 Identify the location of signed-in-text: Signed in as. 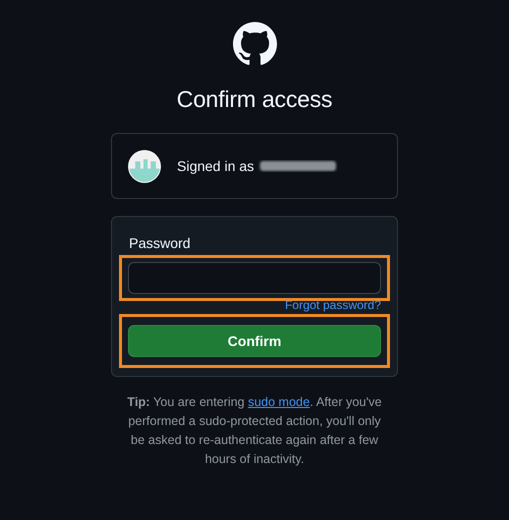
(215, 166).